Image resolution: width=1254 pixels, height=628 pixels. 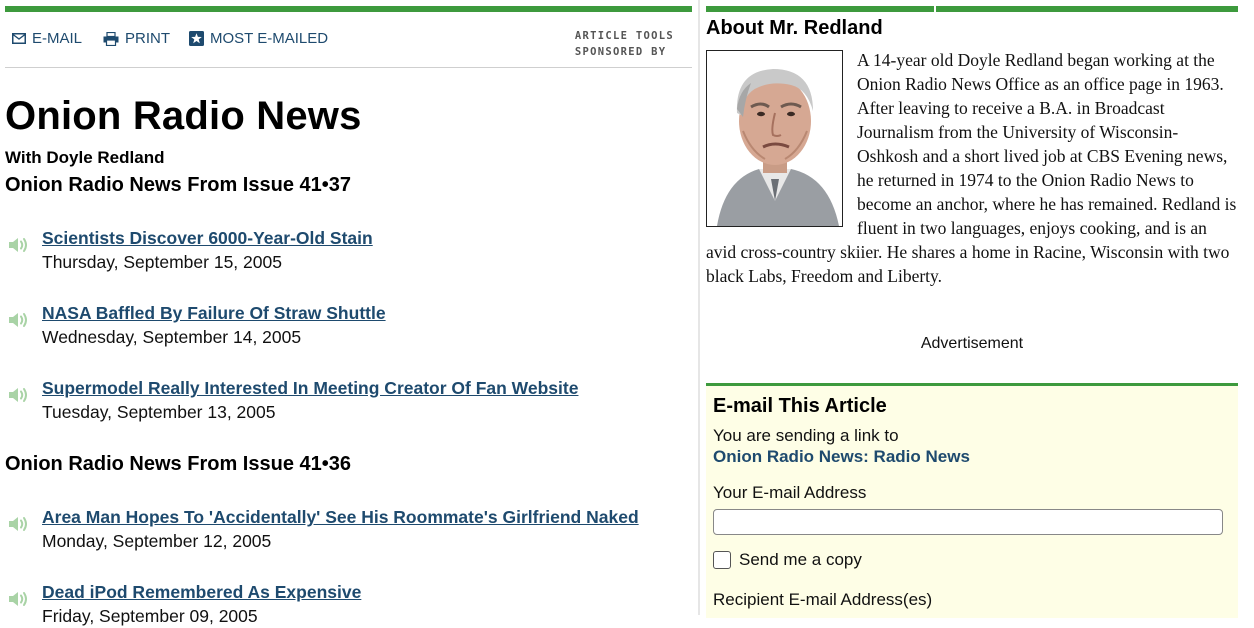 What do you see at coordinates (968, 522) in the screenshot?
I see `your-email-field` at bounding box center [968, 522].